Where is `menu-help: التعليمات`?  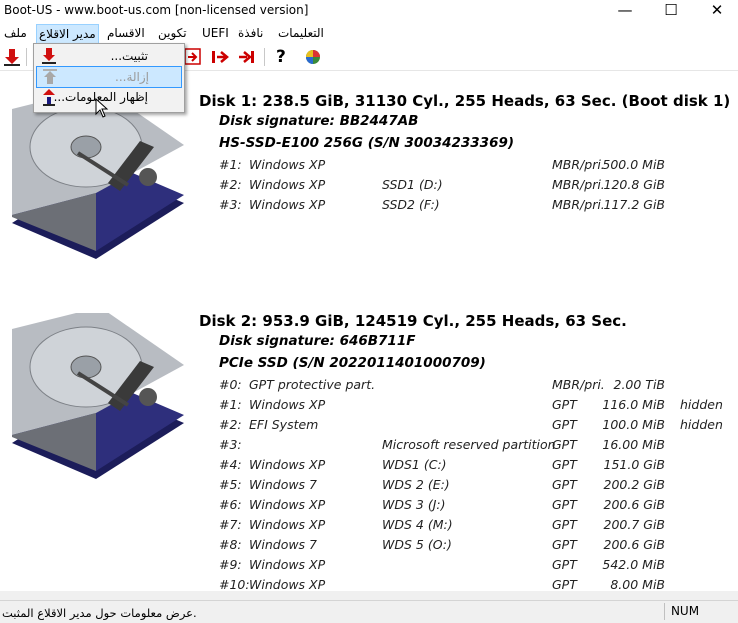 menu-help: التعليمات is located at coordinates (301, 33).